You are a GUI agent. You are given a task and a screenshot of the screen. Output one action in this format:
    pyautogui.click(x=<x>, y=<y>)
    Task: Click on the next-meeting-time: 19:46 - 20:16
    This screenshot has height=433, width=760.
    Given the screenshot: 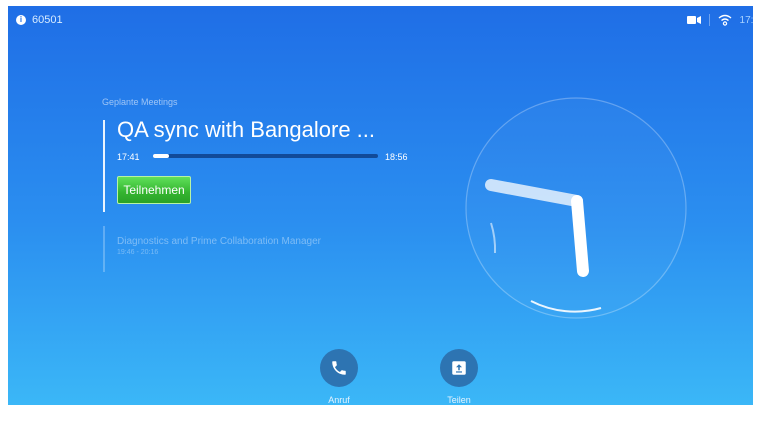 What is the action you would take?
    pyautogui.click(x=138, y=252)
    